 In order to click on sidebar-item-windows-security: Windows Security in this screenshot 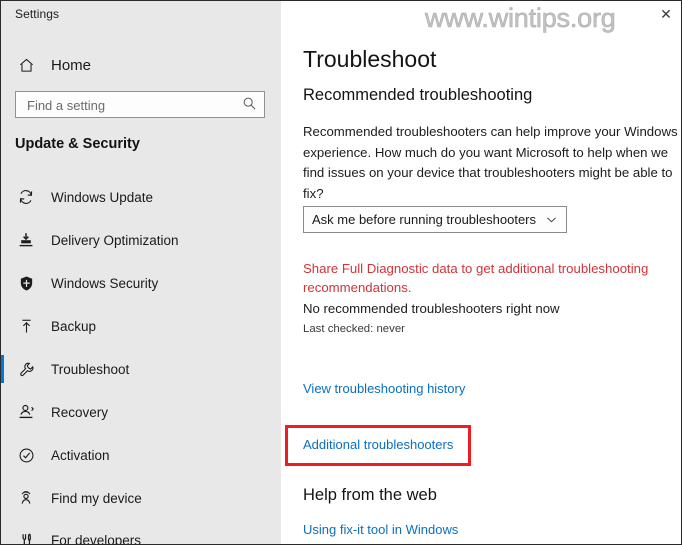, I will do `click(141, 283)`.